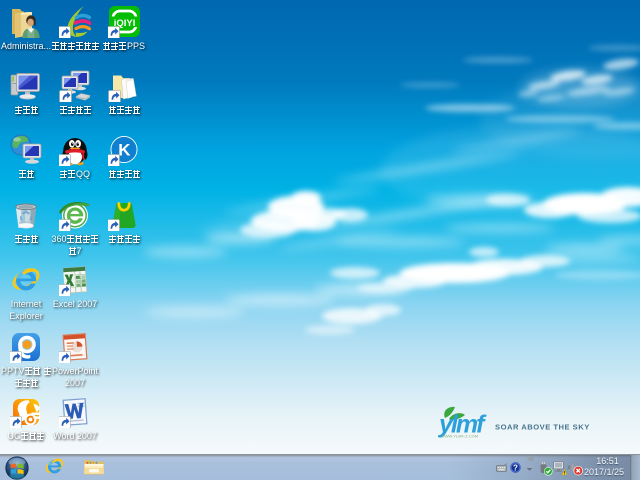 Image resolution: width=640 pixels, height=480 pixels. I want to click on svg-text: WWW.YLMF-Z.COM, so click(459, 436).